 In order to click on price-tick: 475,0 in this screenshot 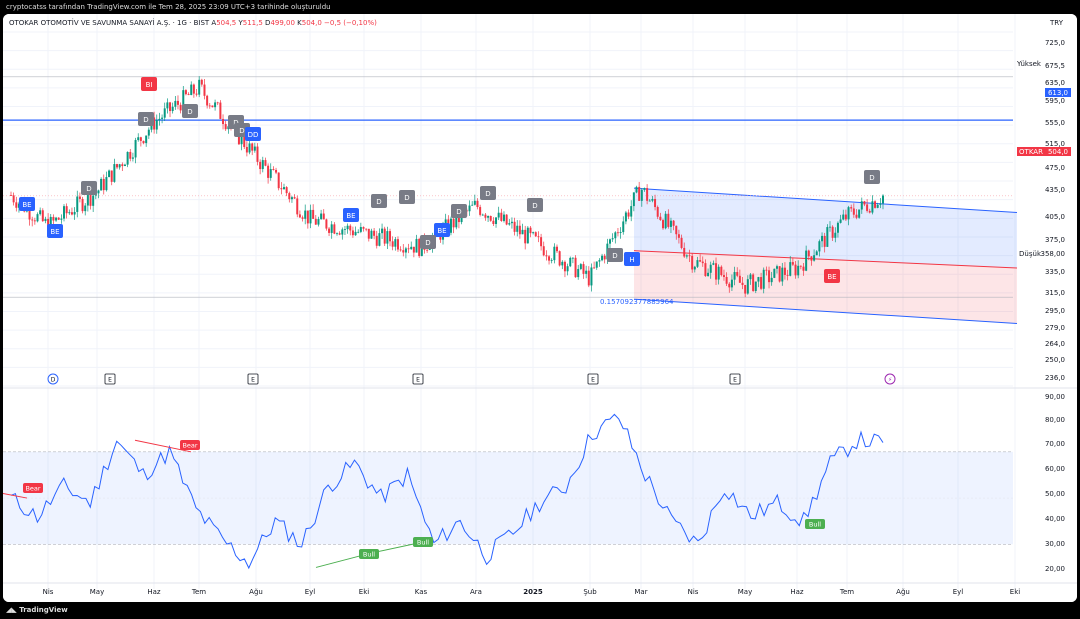, I will do `click(1055, 168)`.